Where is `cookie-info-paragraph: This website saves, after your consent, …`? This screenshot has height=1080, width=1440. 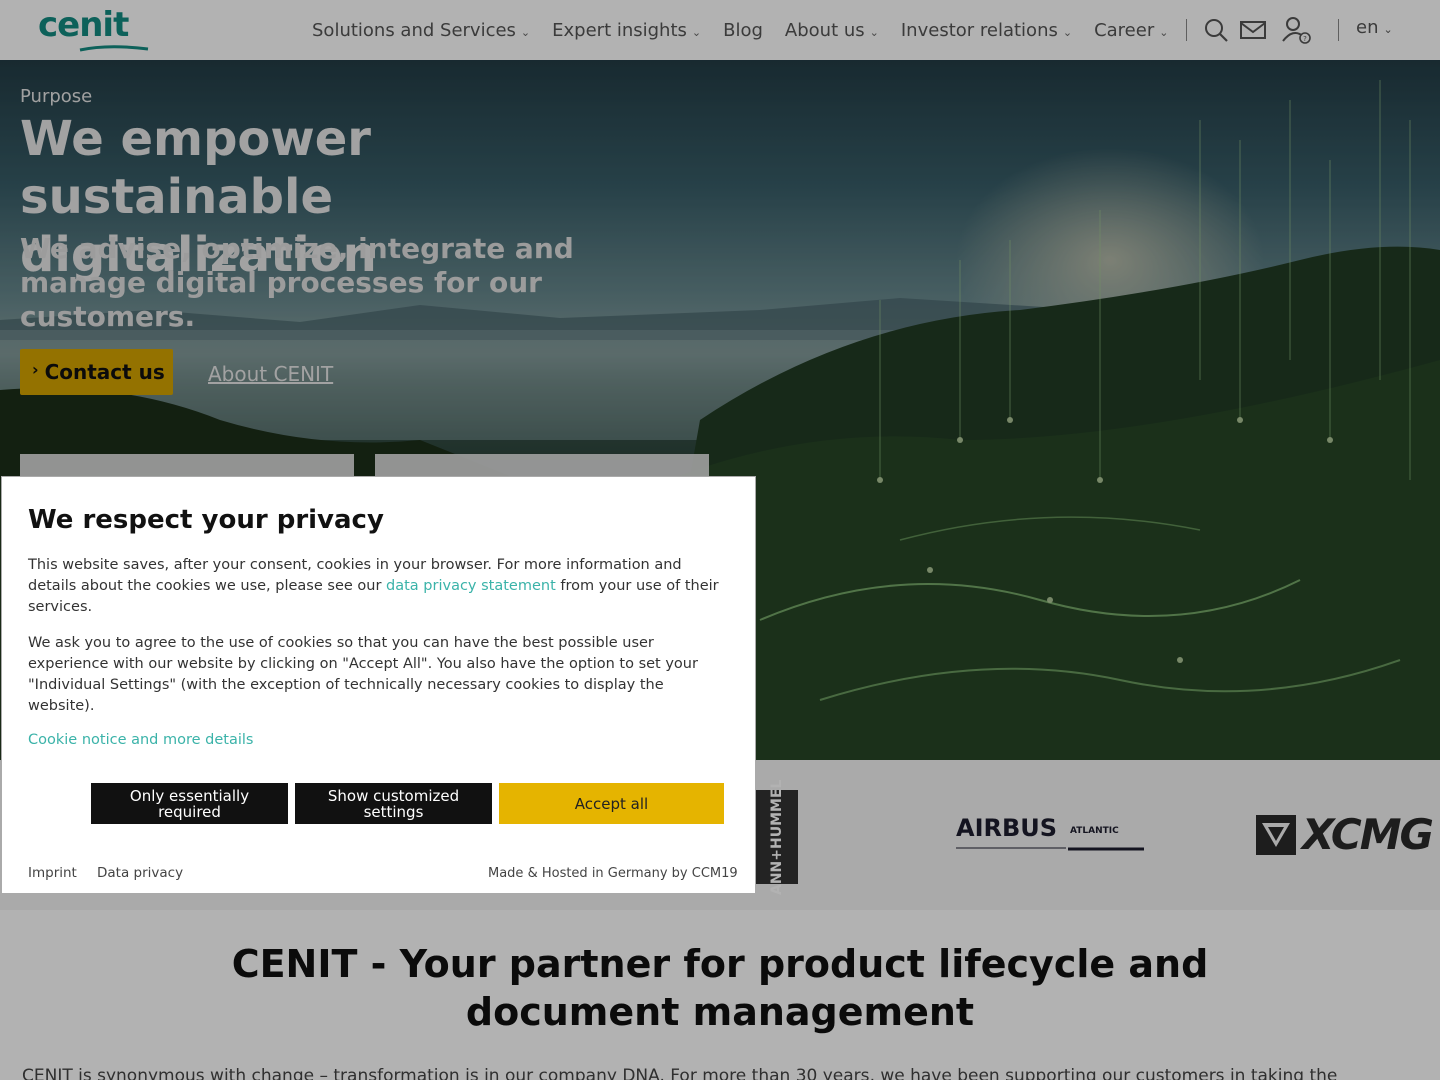 cookie-info-paragraph: This website saves, after your consent, … is located at coordinates (373, 586).